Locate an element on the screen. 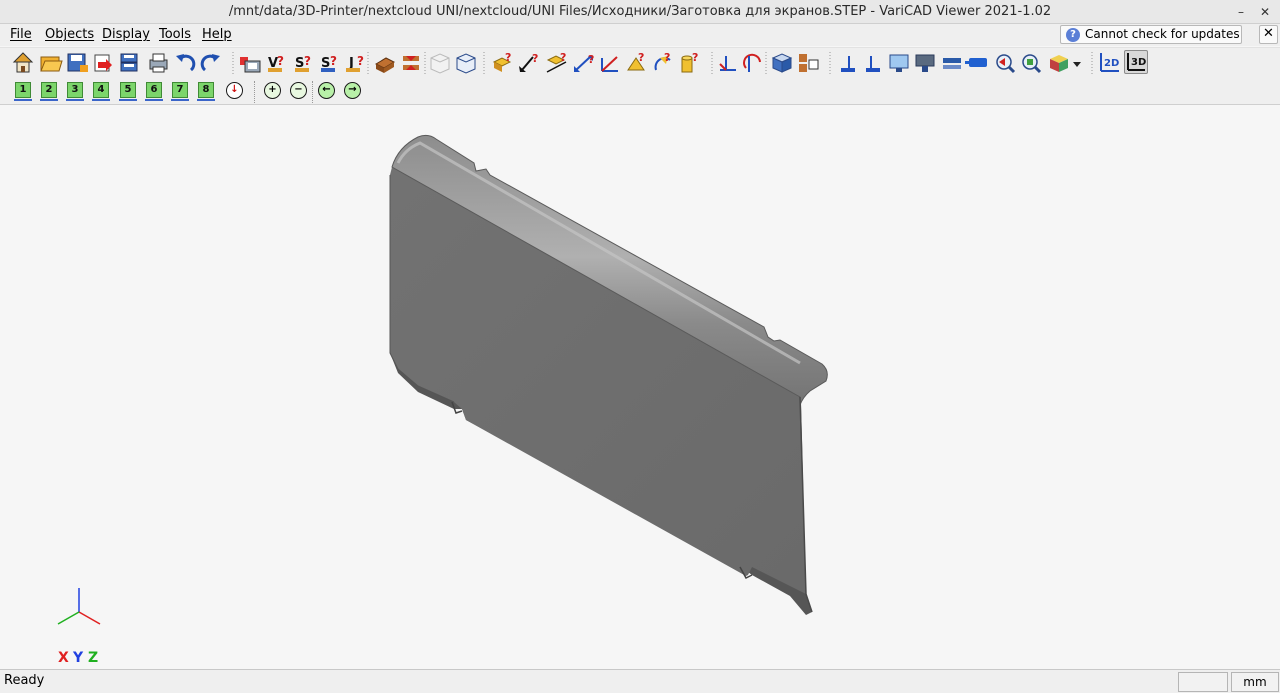 The image size is (1280, 693). view-2d-icon: 2D is located at coordinates (1109, 62).